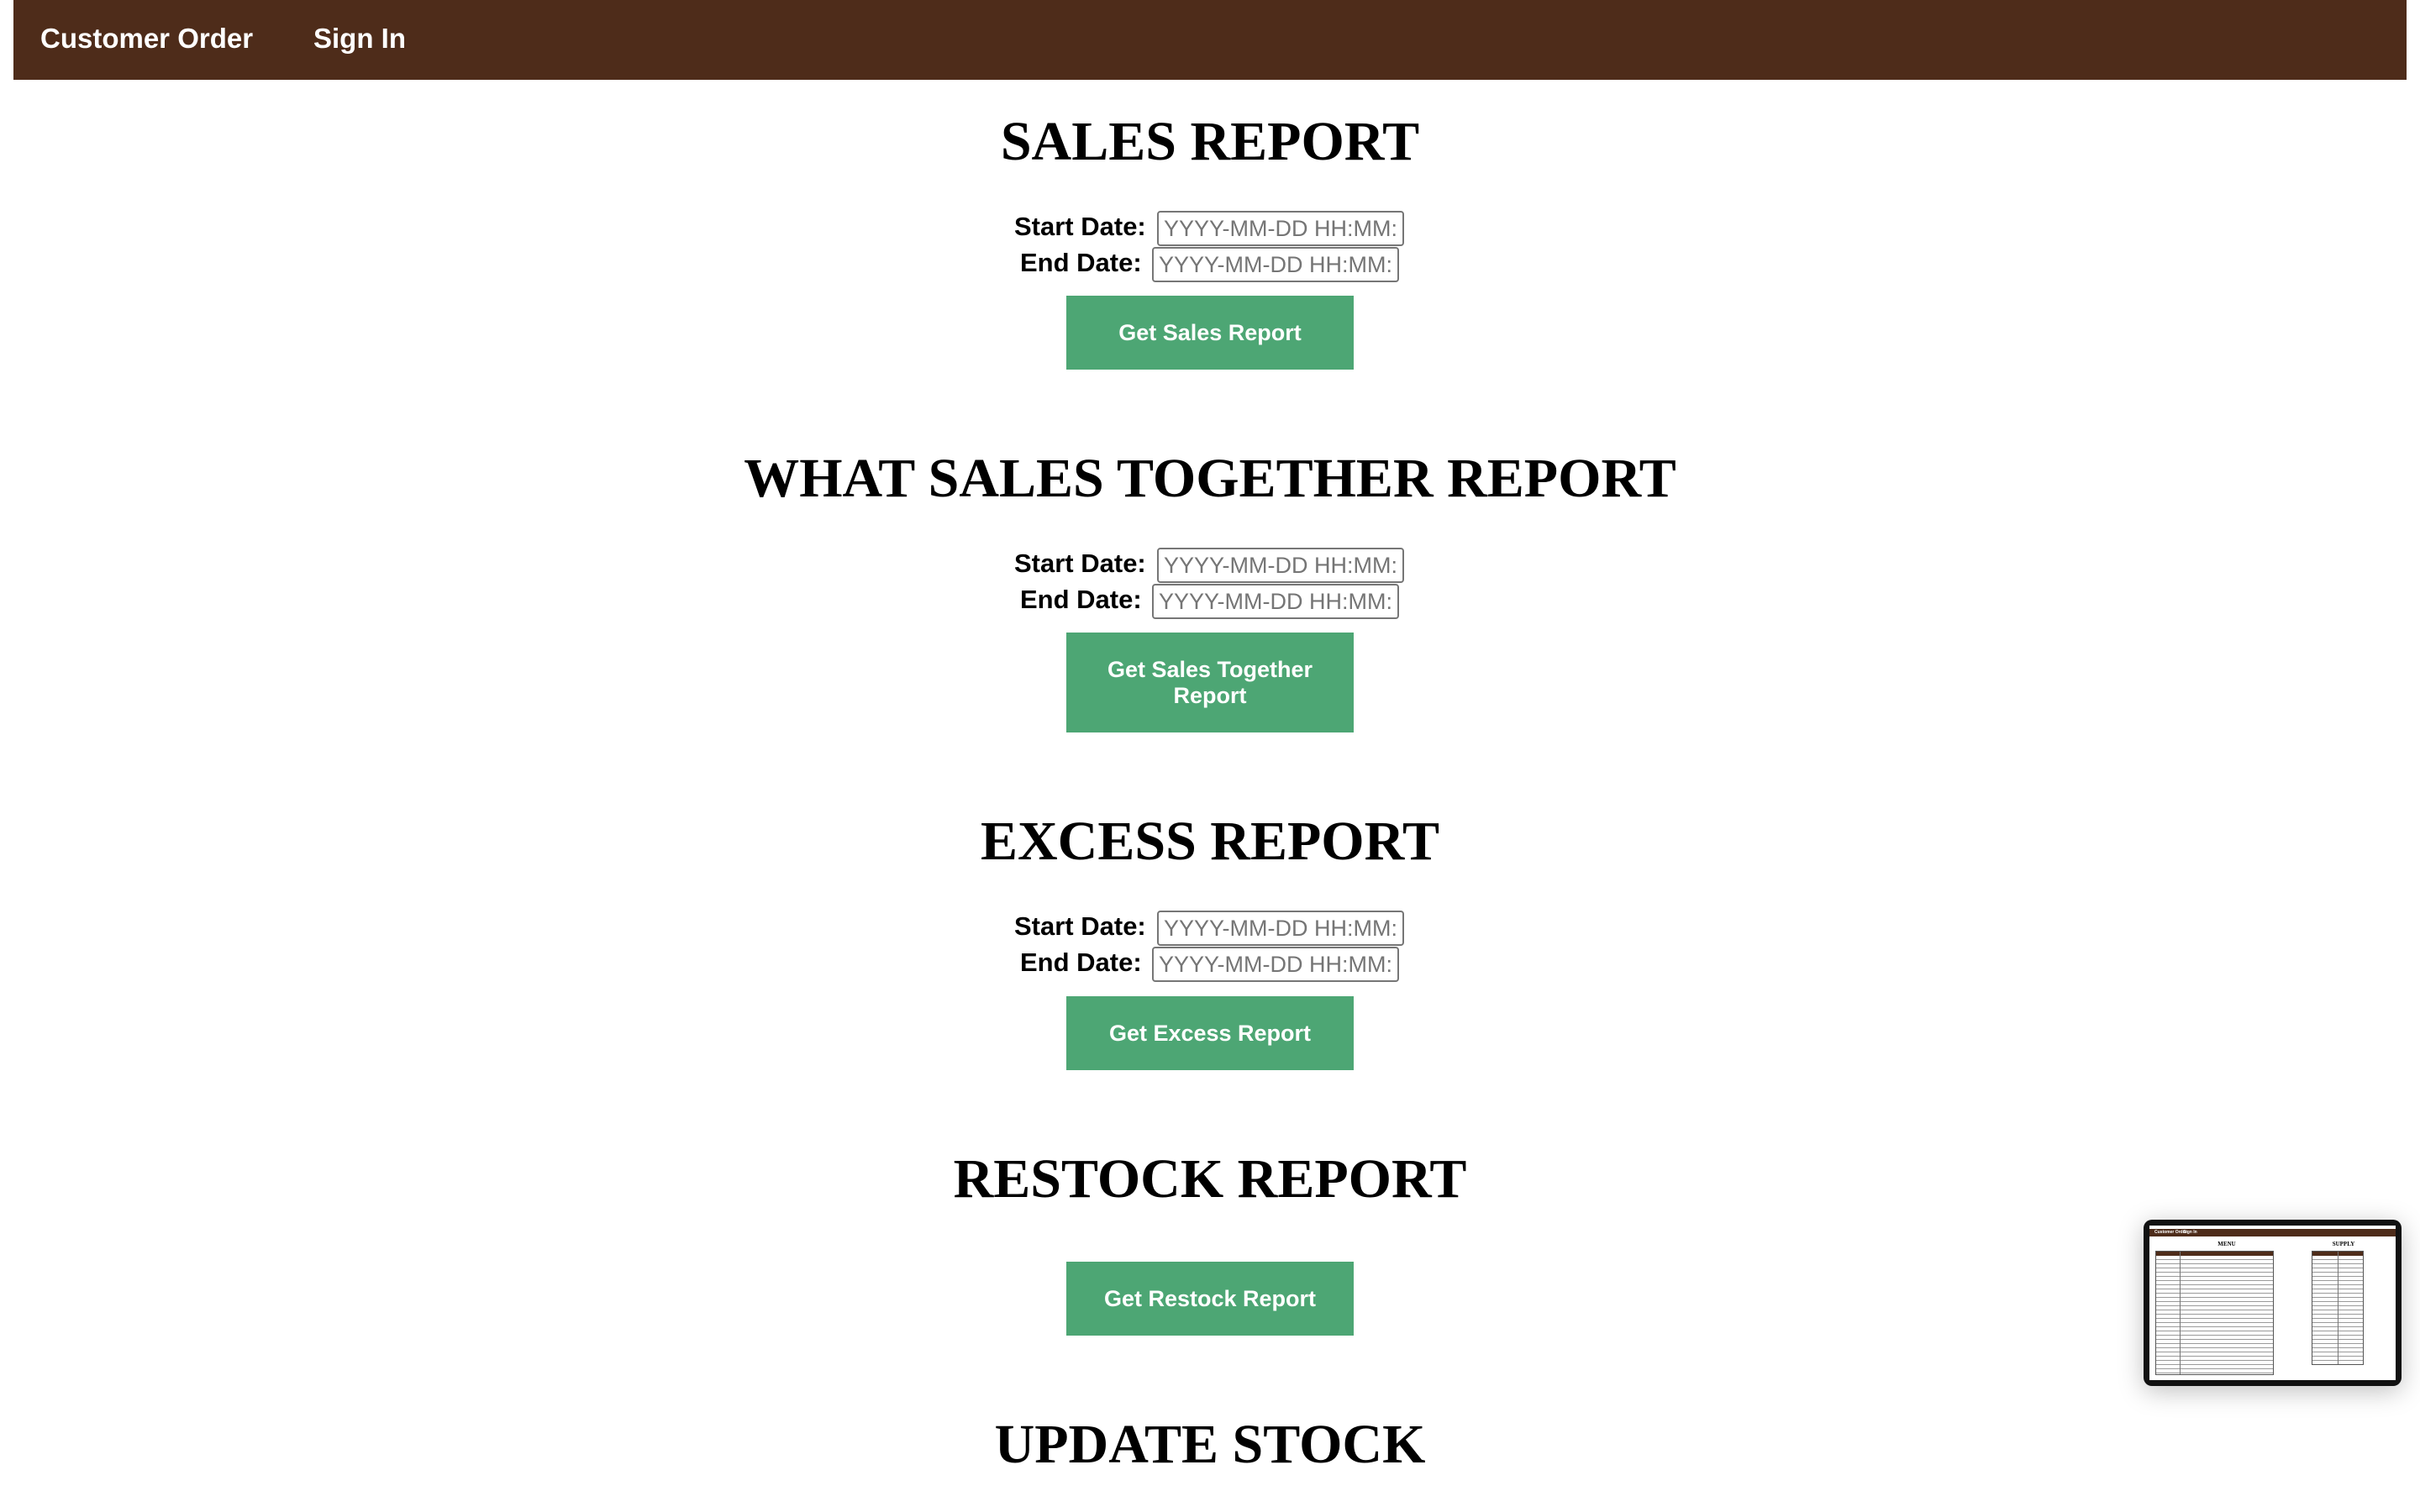 The image size is (2420, 1512). Describe the element at coordinates (1081, 599) in the screenshot. I see `sales-together-end-date-label: End Date:` at that location.